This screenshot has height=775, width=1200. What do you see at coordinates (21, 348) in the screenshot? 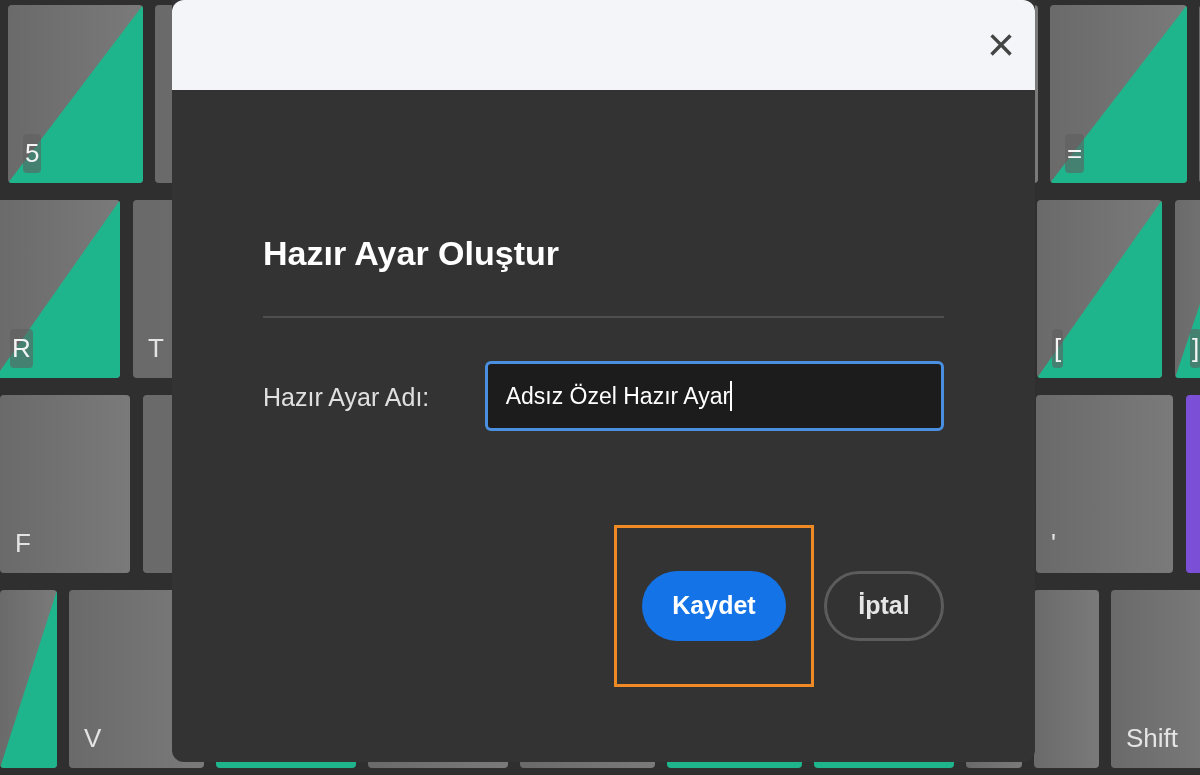
I see `key-label: R` at bounding box center [21, 348].